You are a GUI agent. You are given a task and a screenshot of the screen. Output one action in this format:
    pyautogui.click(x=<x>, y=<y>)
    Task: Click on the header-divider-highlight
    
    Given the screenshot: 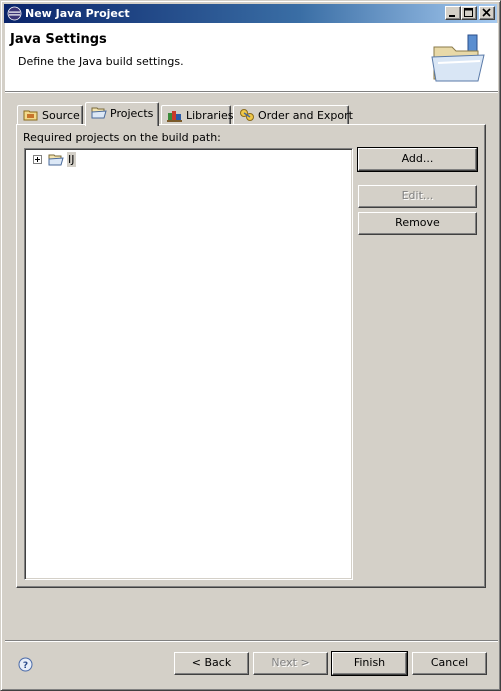 What is the action you would take?
    pyautogui.click(x=251, y=92)
    